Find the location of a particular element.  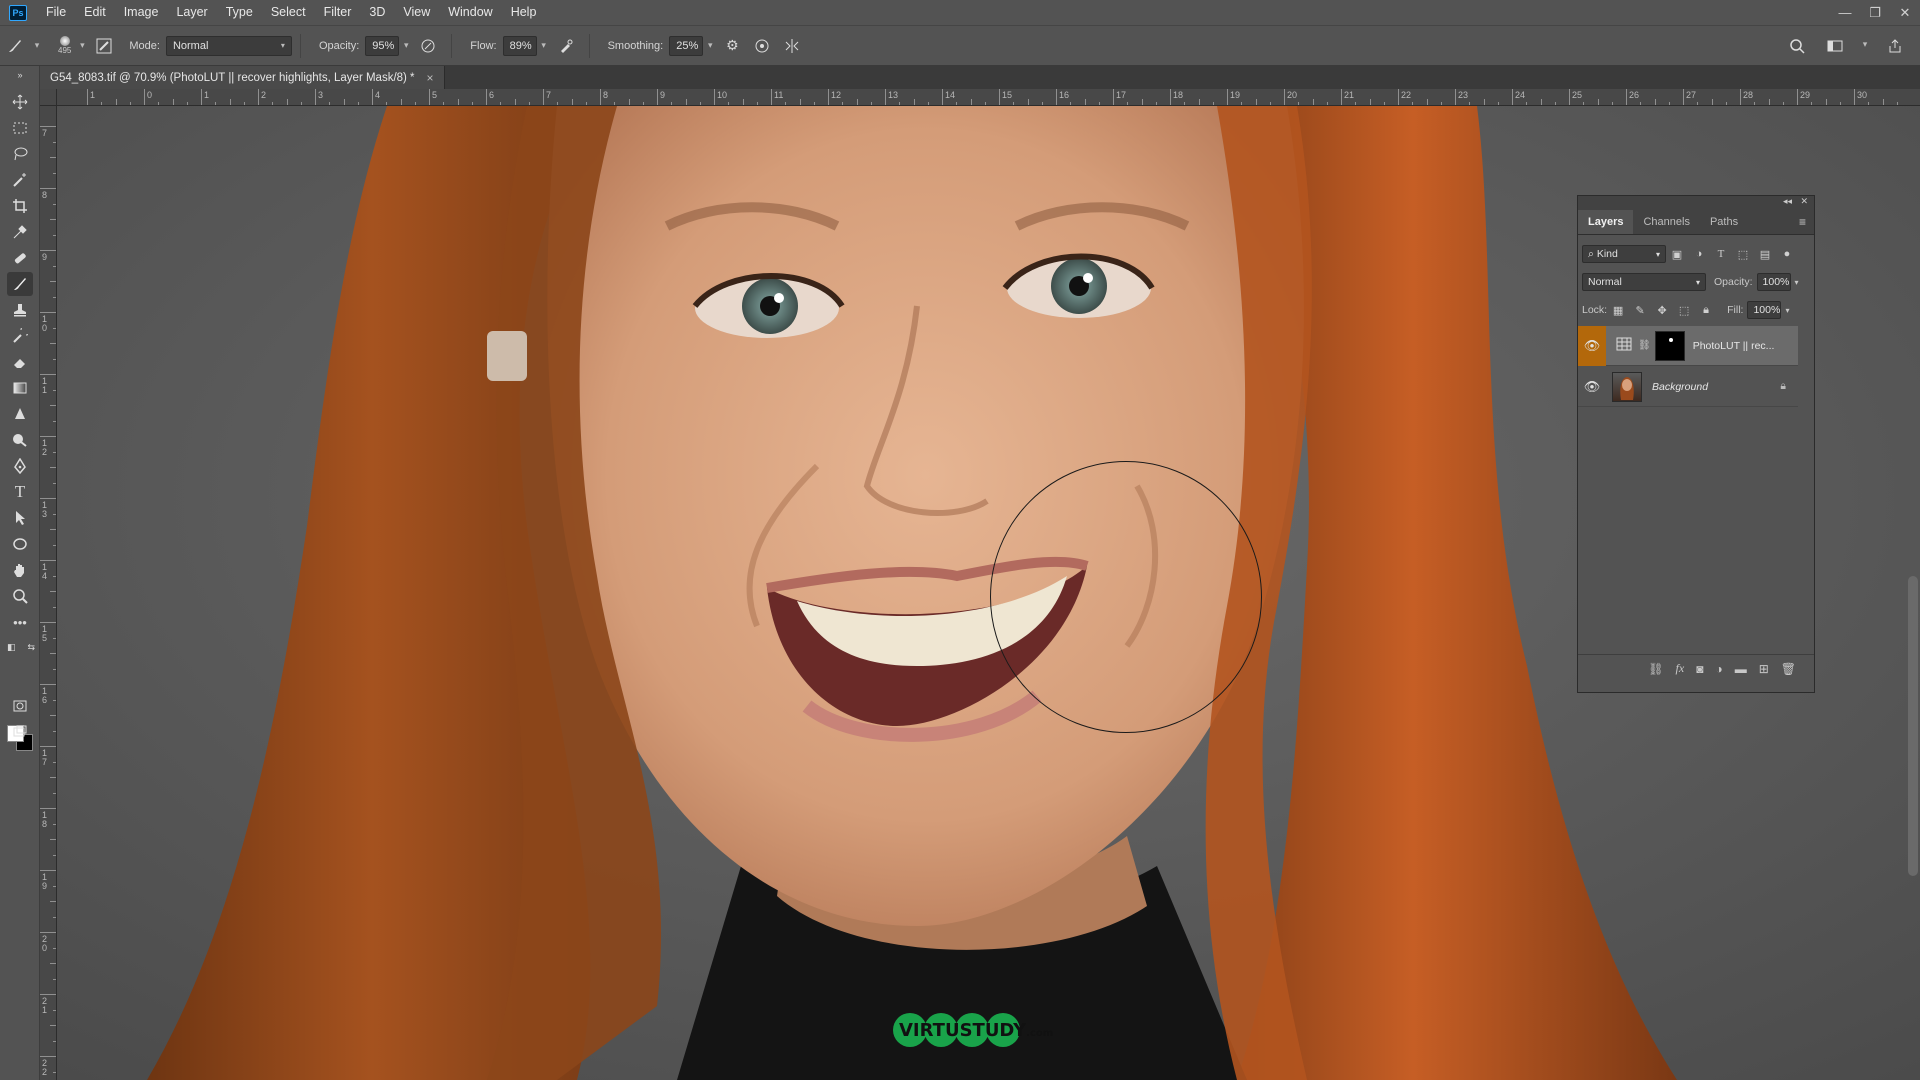

lock-image-icon: ✎ is located at coordinates (1640, 310).